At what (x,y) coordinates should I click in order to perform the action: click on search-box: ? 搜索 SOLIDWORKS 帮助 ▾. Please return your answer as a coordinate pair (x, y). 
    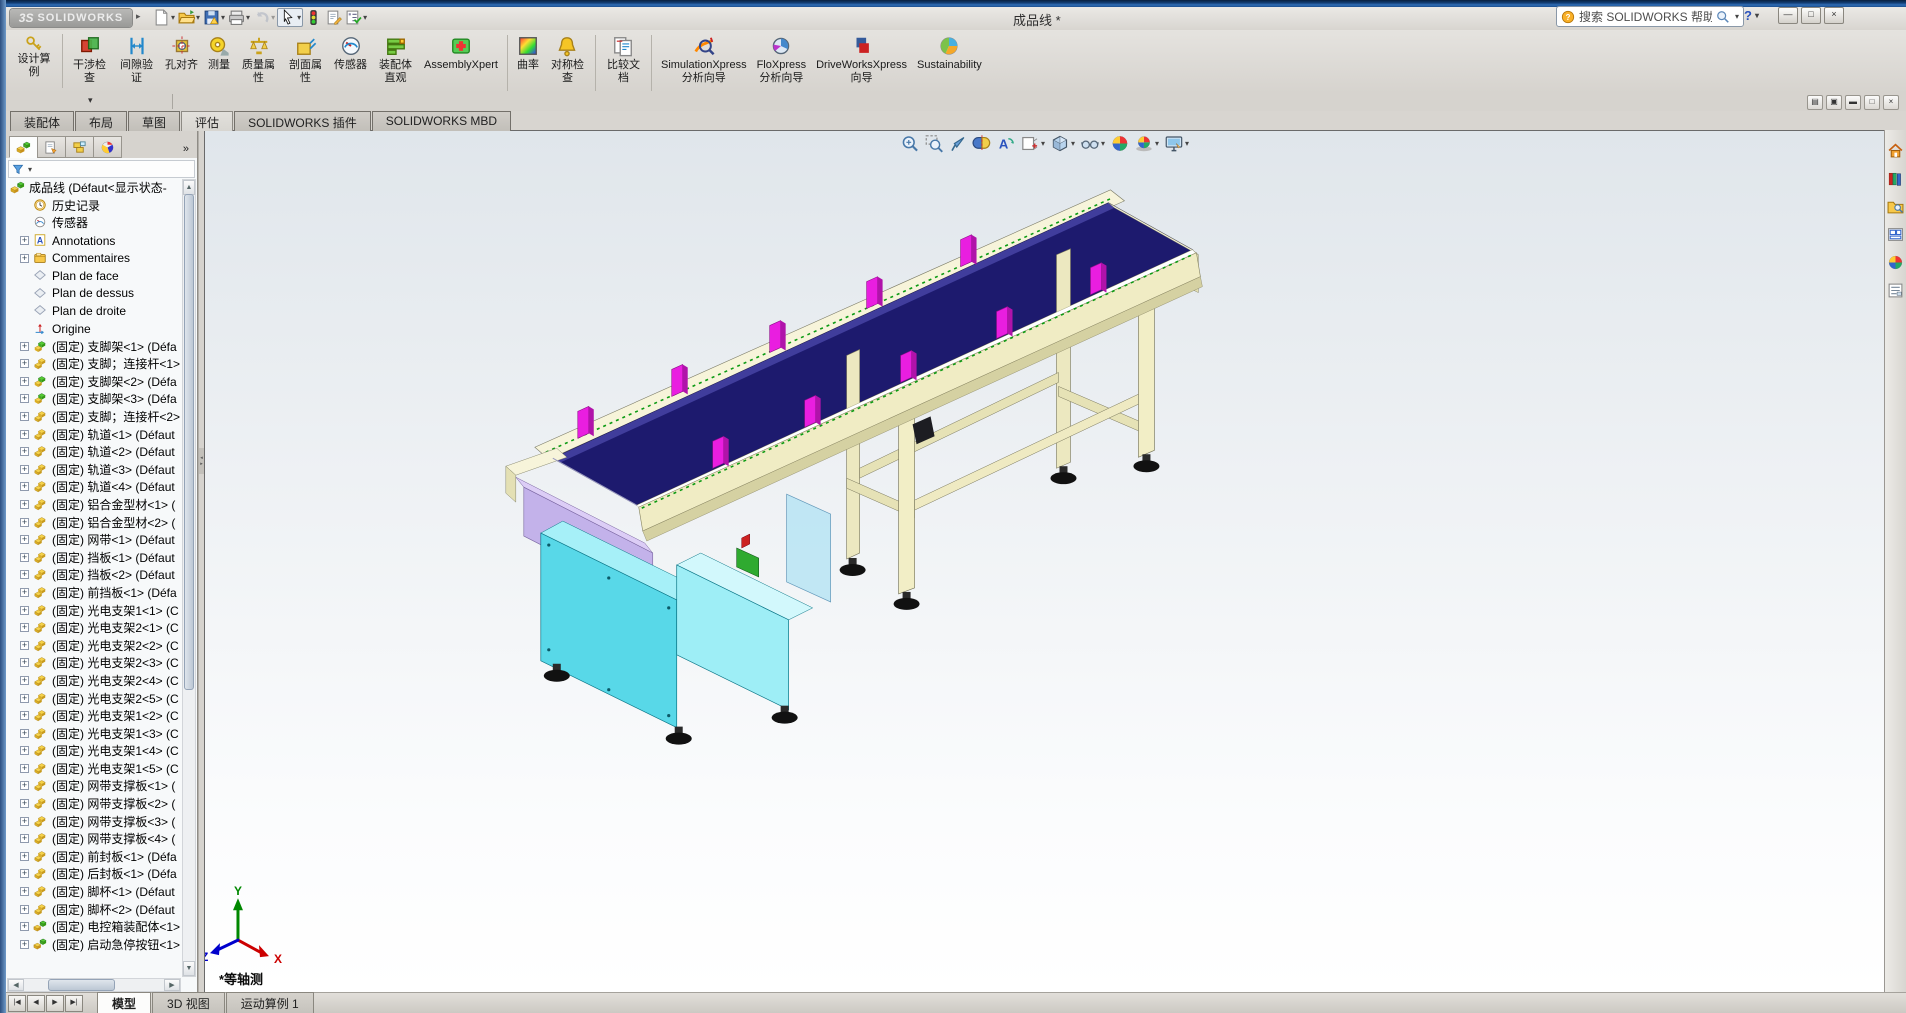
    Looking at the image, I should click on (1650, 16).